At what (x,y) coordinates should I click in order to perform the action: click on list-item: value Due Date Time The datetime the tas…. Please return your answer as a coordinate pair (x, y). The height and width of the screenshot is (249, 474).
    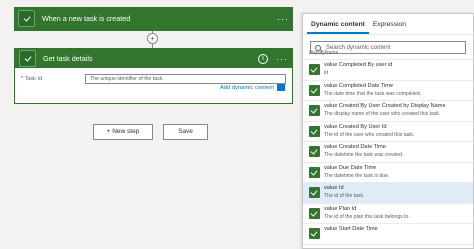
    Looking at the image, I should click on (388, 173).